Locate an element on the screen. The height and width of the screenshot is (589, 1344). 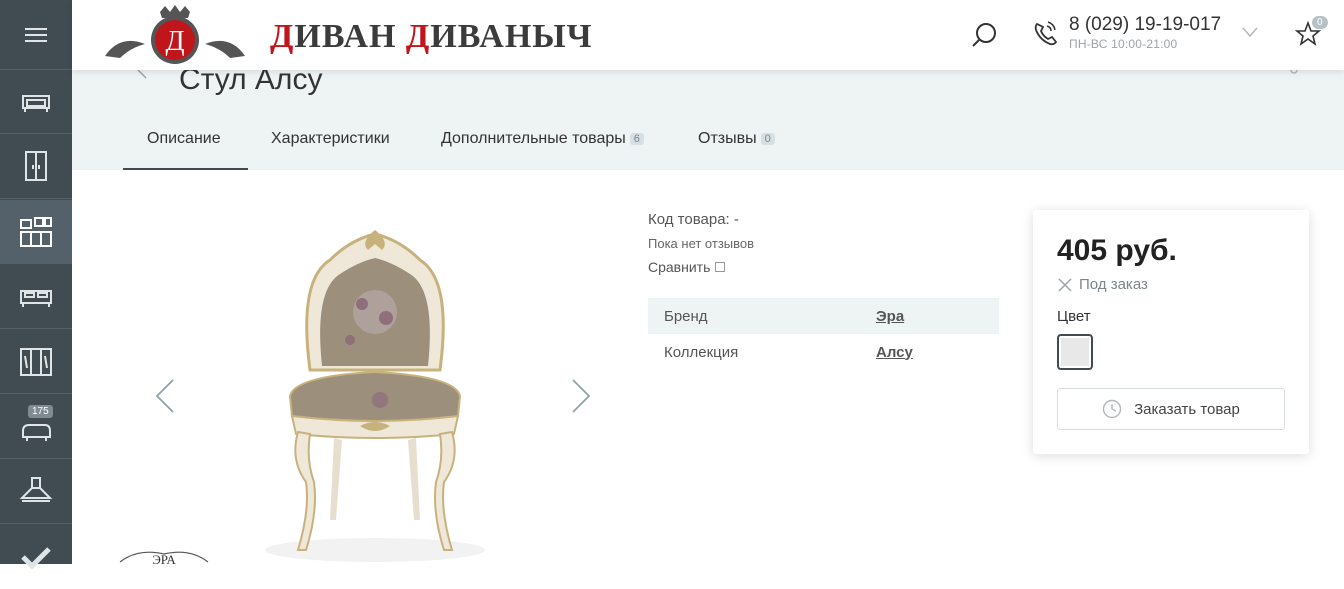
wardrobe-icon is located at coordinates (36, 165).